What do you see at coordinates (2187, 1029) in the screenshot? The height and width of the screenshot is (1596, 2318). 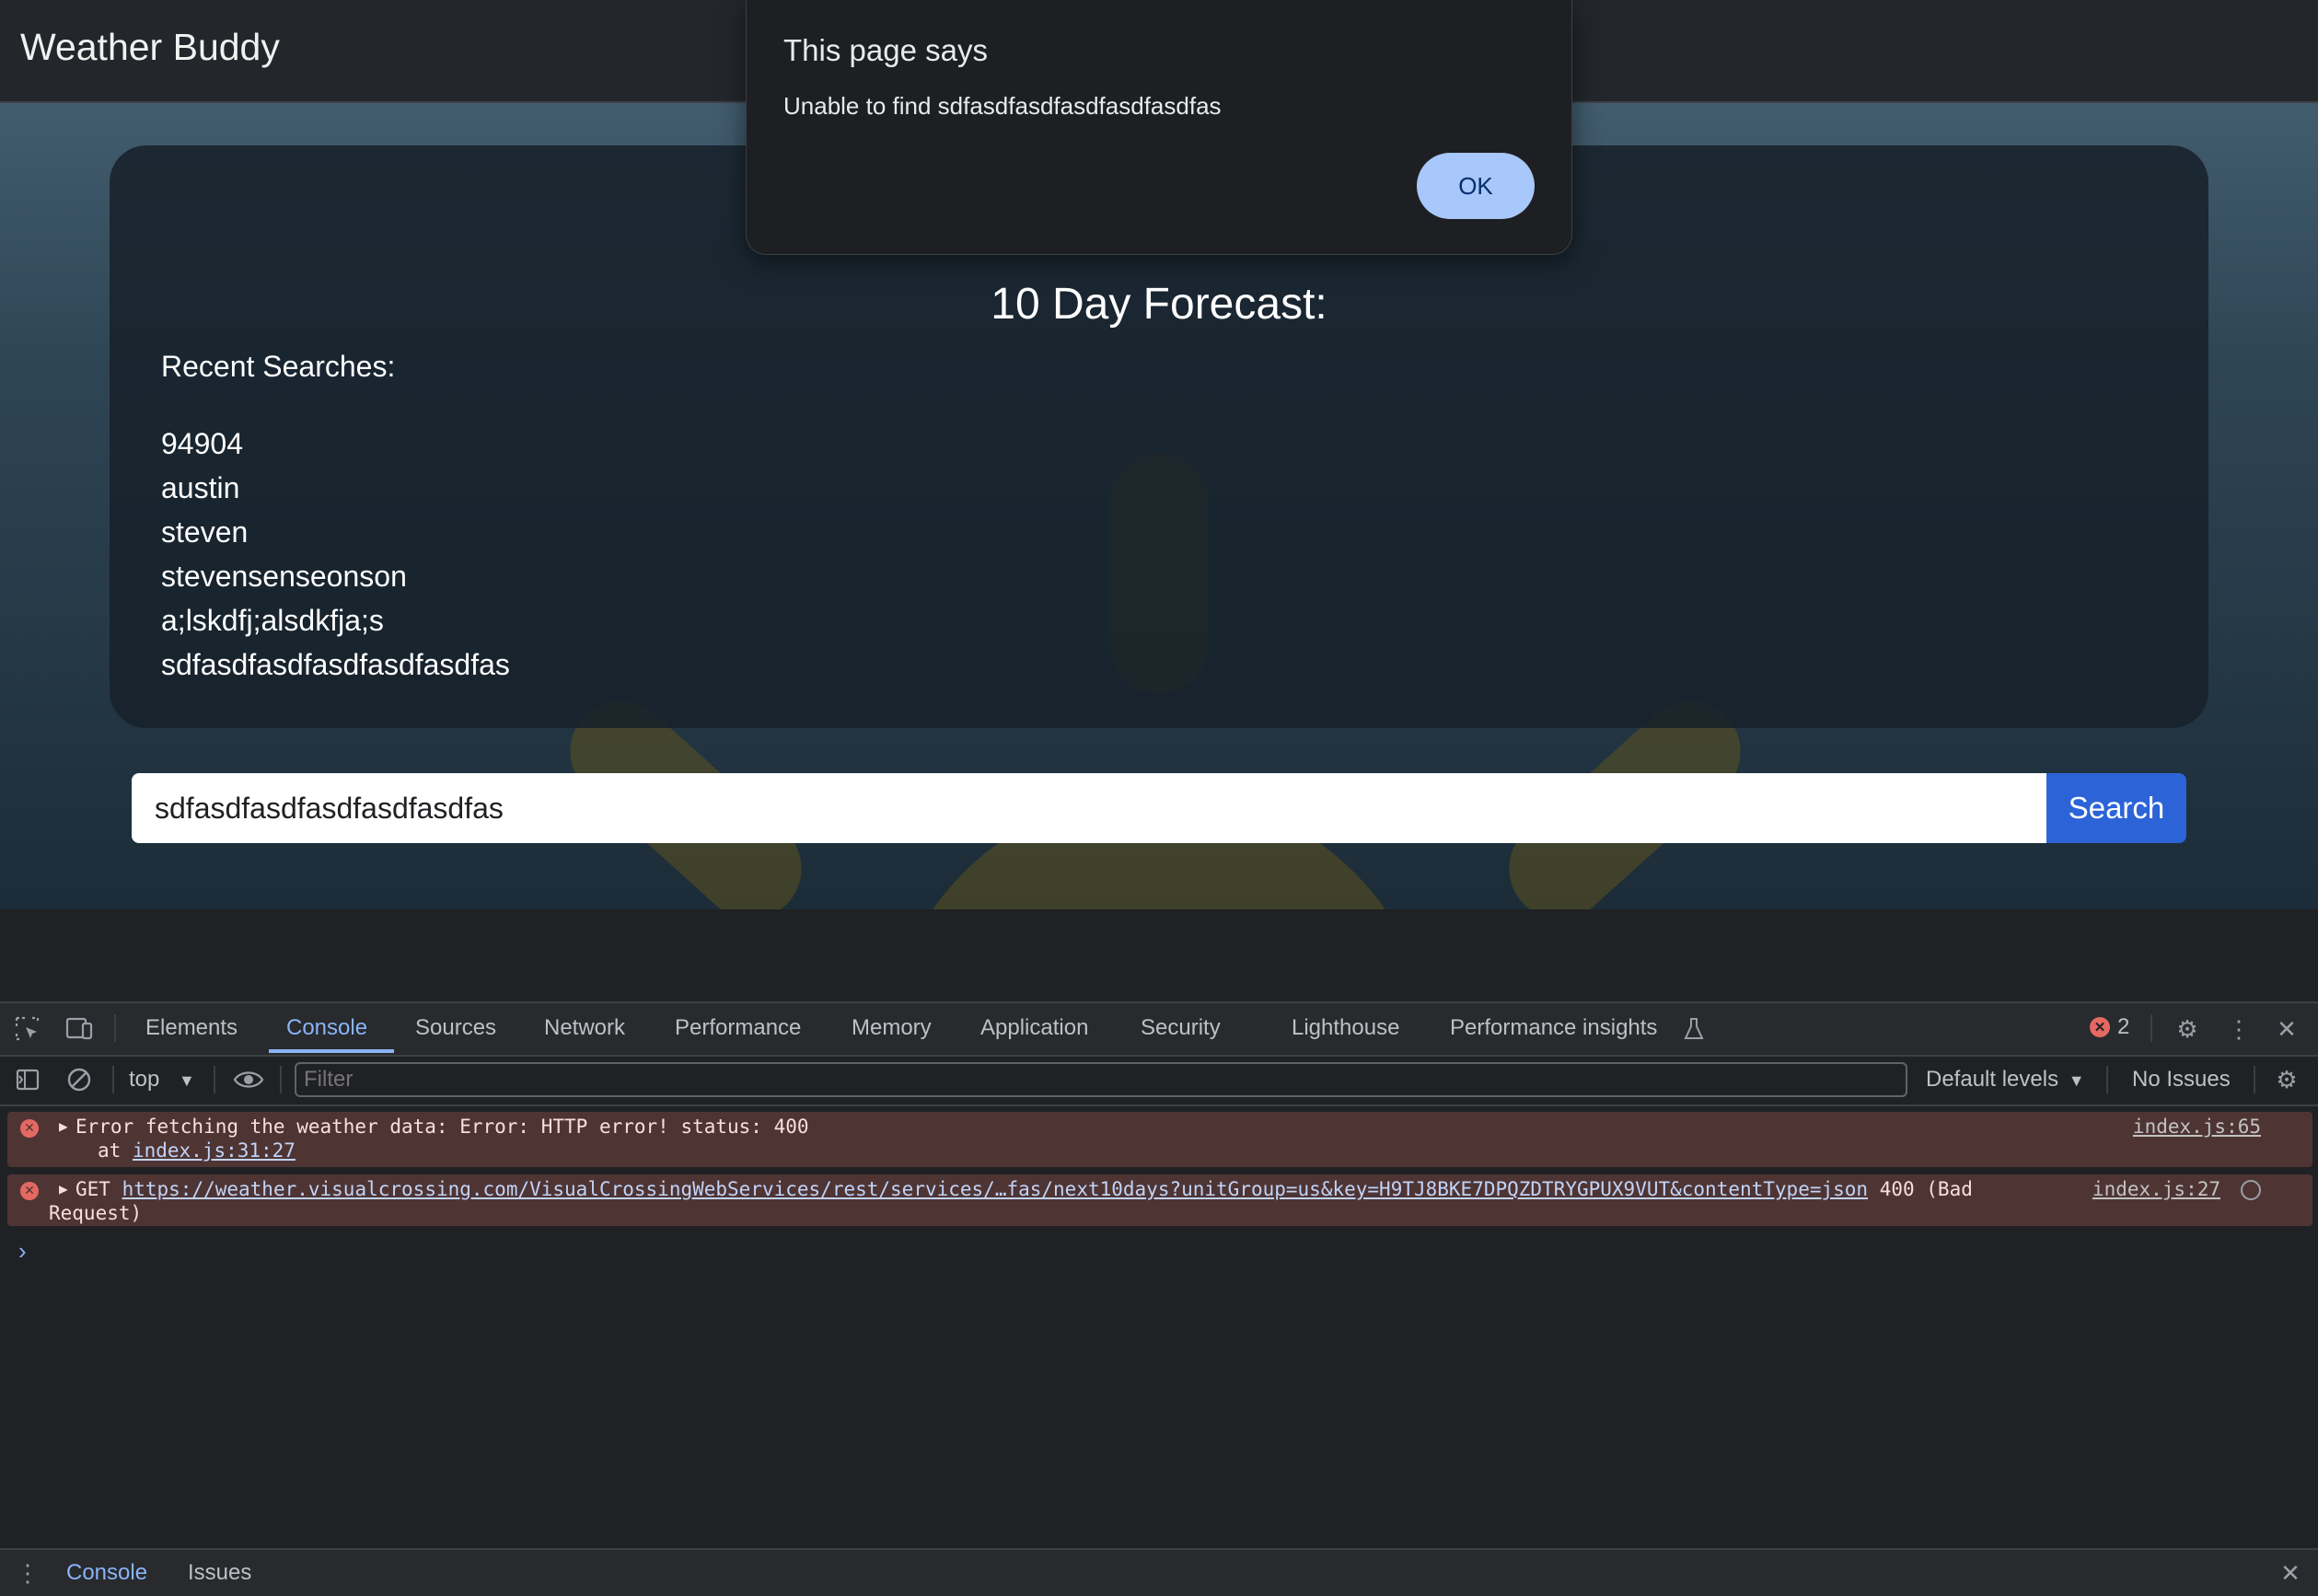 I see `settings-gear-icon: ⚙` at bounding box center [2187, 1029].